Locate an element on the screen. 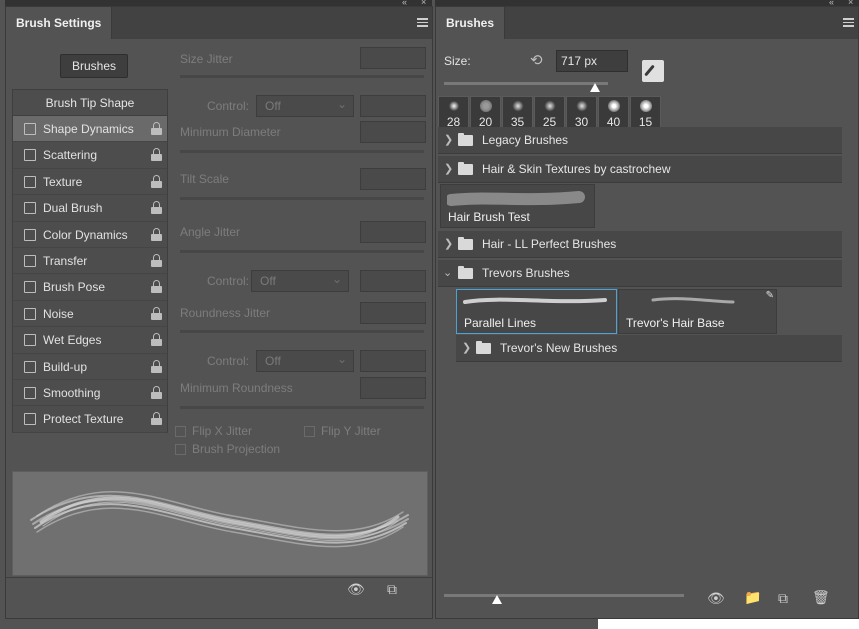 Image resolution: width=859 pixels, height=629 pixels. angle-control-select: Off is located at coordinates (300, 280).